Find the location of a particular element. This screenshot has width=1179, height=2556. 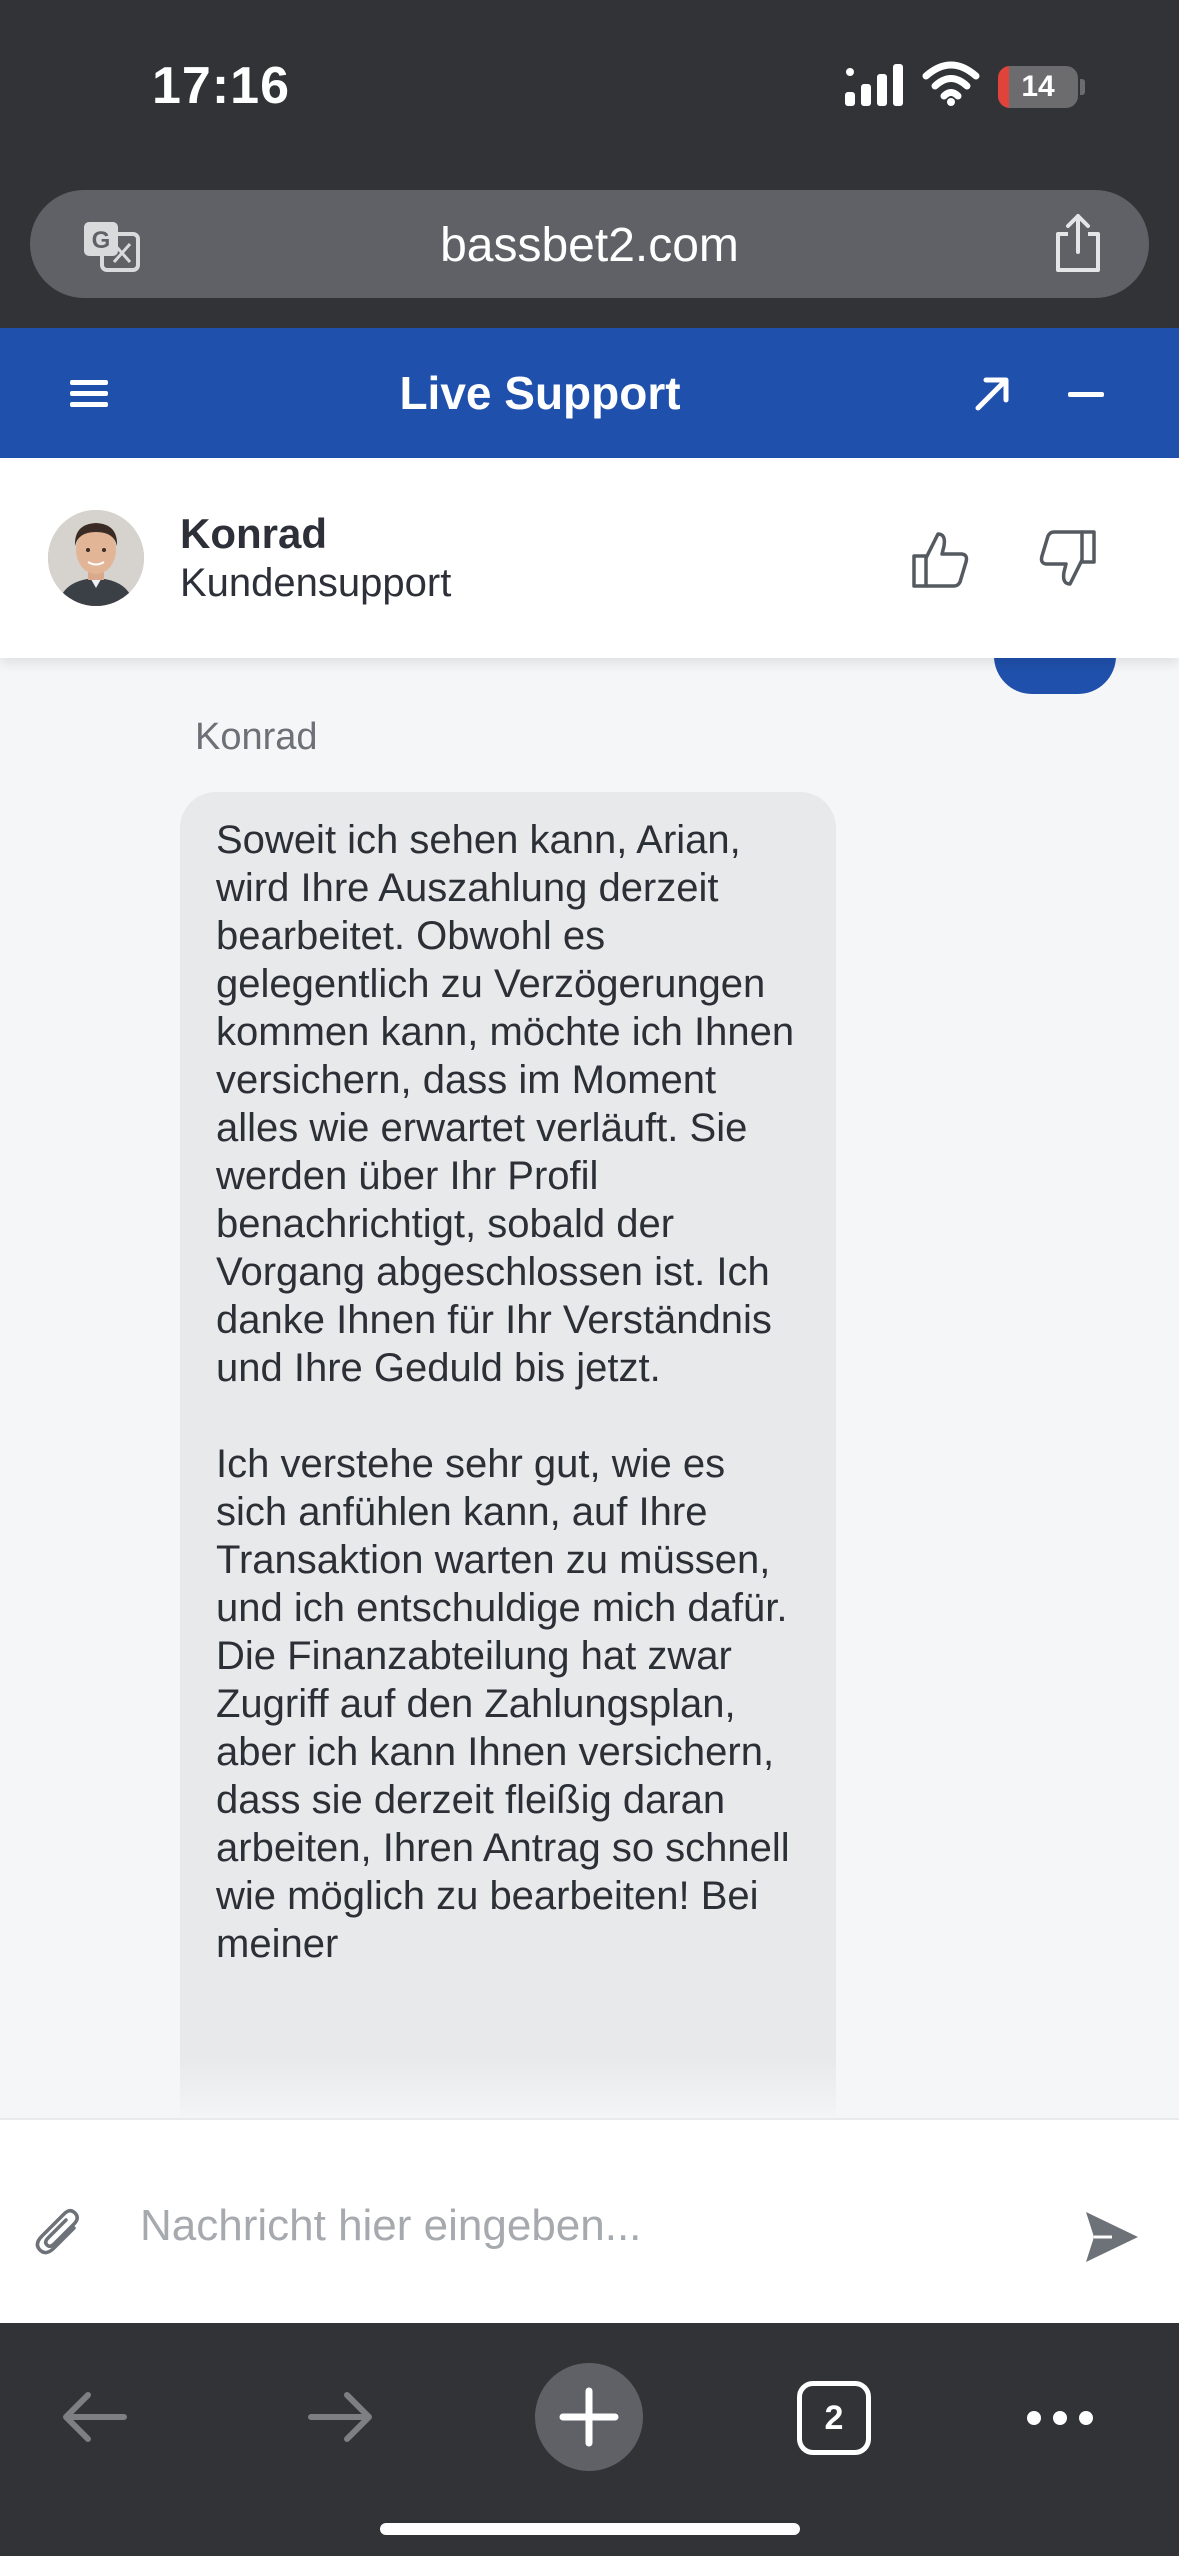

battery-indicator: 14 is located at coordinates (1038, 87).